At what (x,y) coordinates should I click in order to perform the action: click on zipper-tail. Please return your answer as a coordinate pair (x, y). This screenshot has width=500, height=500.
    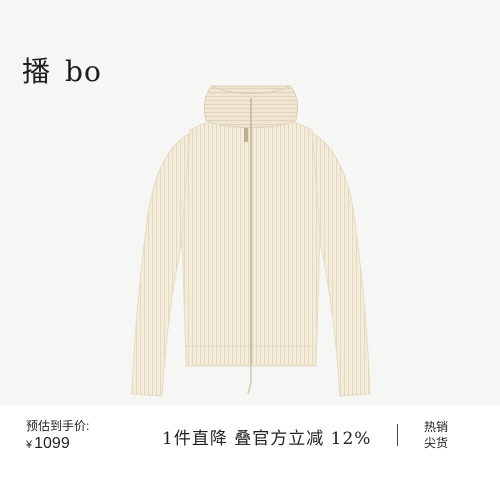
    Looking at the image, I should click on (249, 379).